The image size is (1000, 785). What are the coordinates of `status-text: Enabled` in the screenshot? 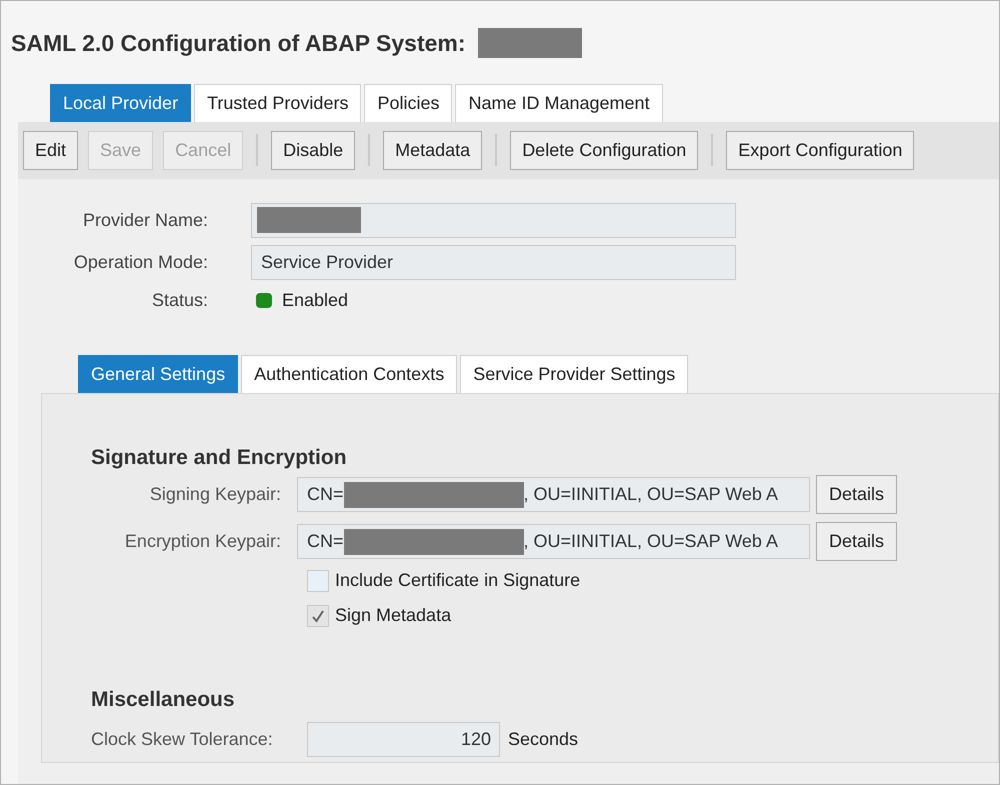 It's located at (315, 300).